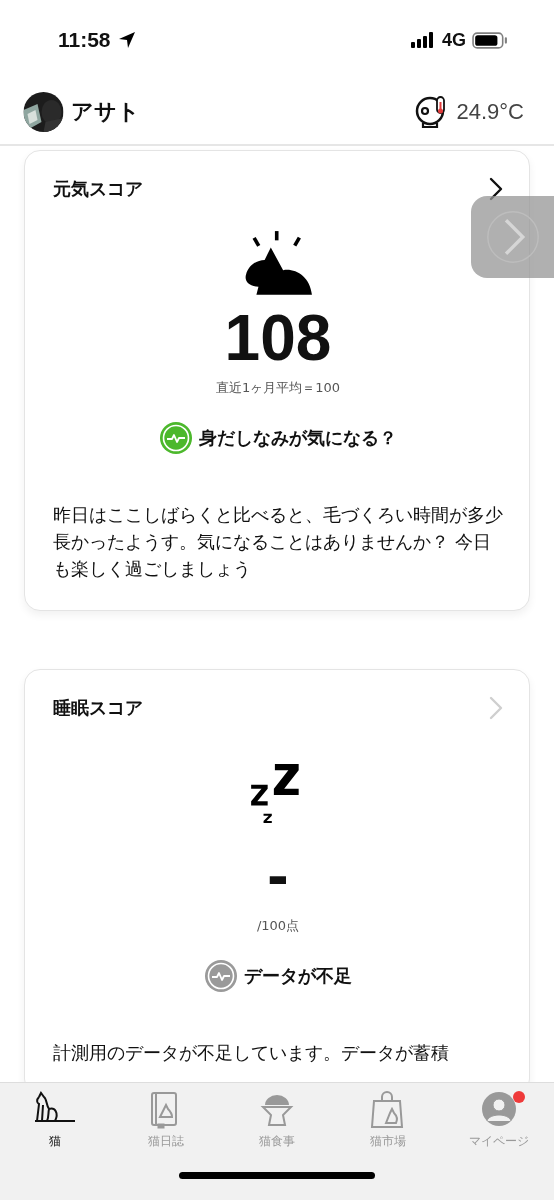 The width and height of the screenshot is (554, 1200). What do you see at coordinates (251, 1052) in the screenshot?
I see `description-text: 計測用のデータが不足しています。データが蓄積` at bounding box center [251, 1052].